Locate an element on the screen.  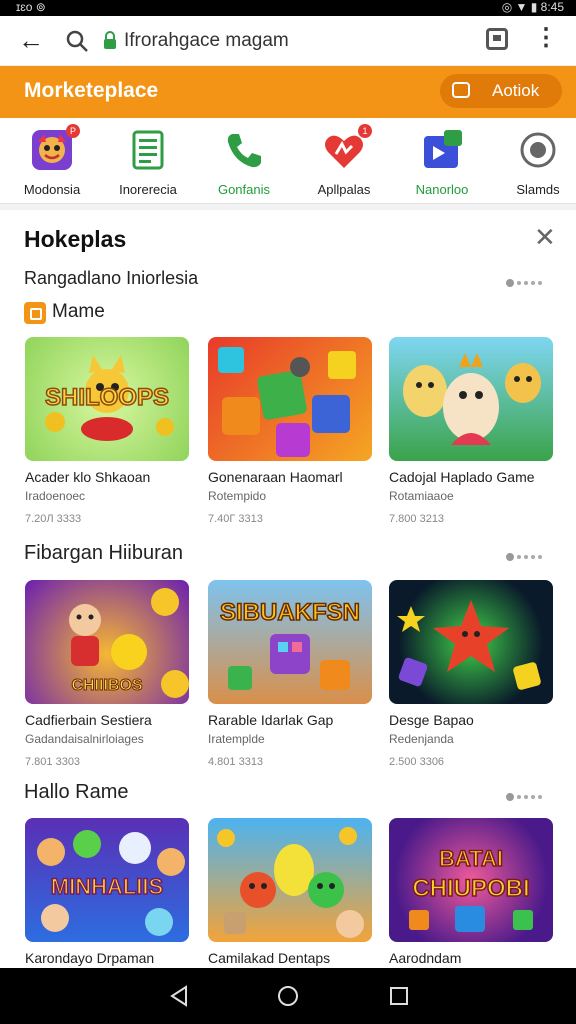
app-card: Gonenaraan Haomarl Rotempido 7.40Г 3313 is located at coordinates (290, 431).